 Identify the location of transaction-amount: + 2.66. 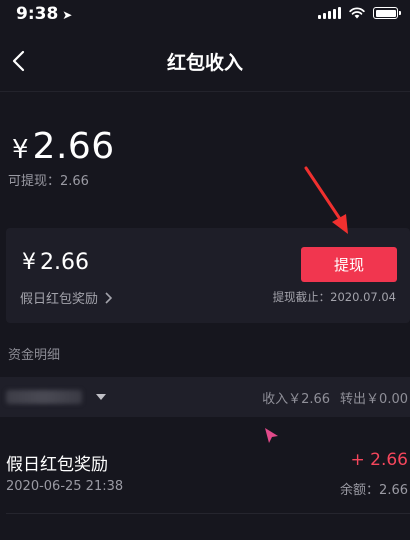
(379, 460).